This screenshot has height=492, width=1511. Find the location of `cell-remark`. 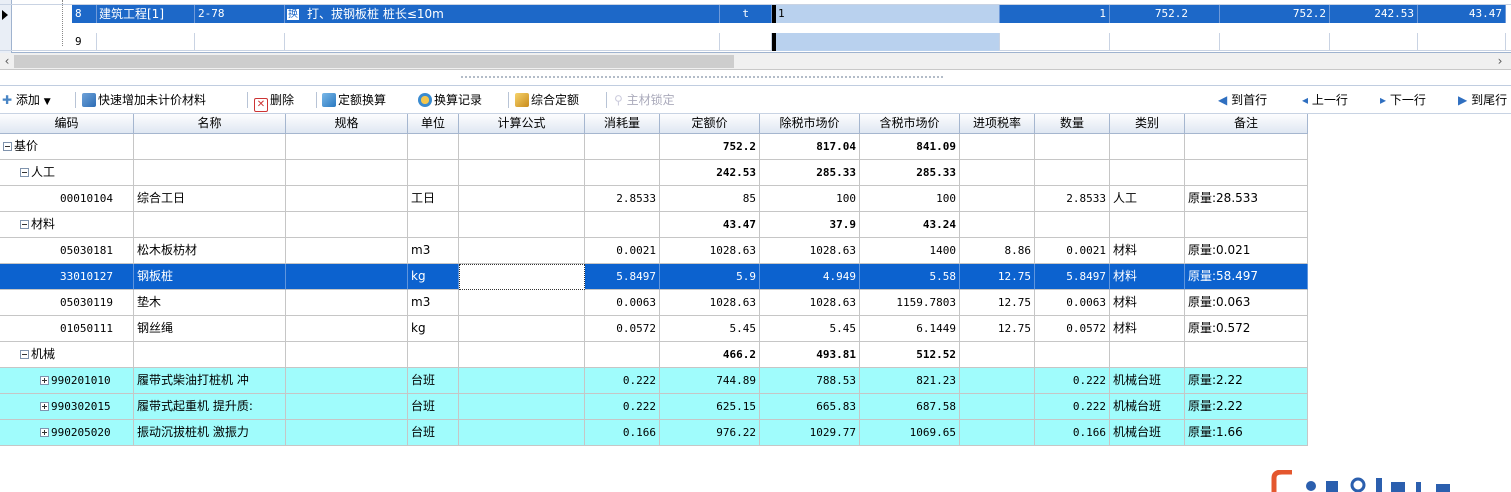

cell-remark is located at coordinates (1246, 355).